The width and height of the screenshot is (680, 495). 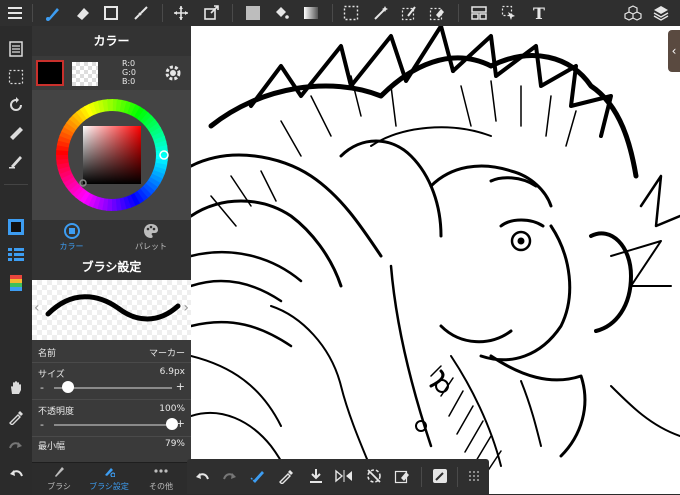 What do you see at coordinates (111, 41) in the screenshot?
I see `color-panel-title: カラー` at bounding box center [111, 41].